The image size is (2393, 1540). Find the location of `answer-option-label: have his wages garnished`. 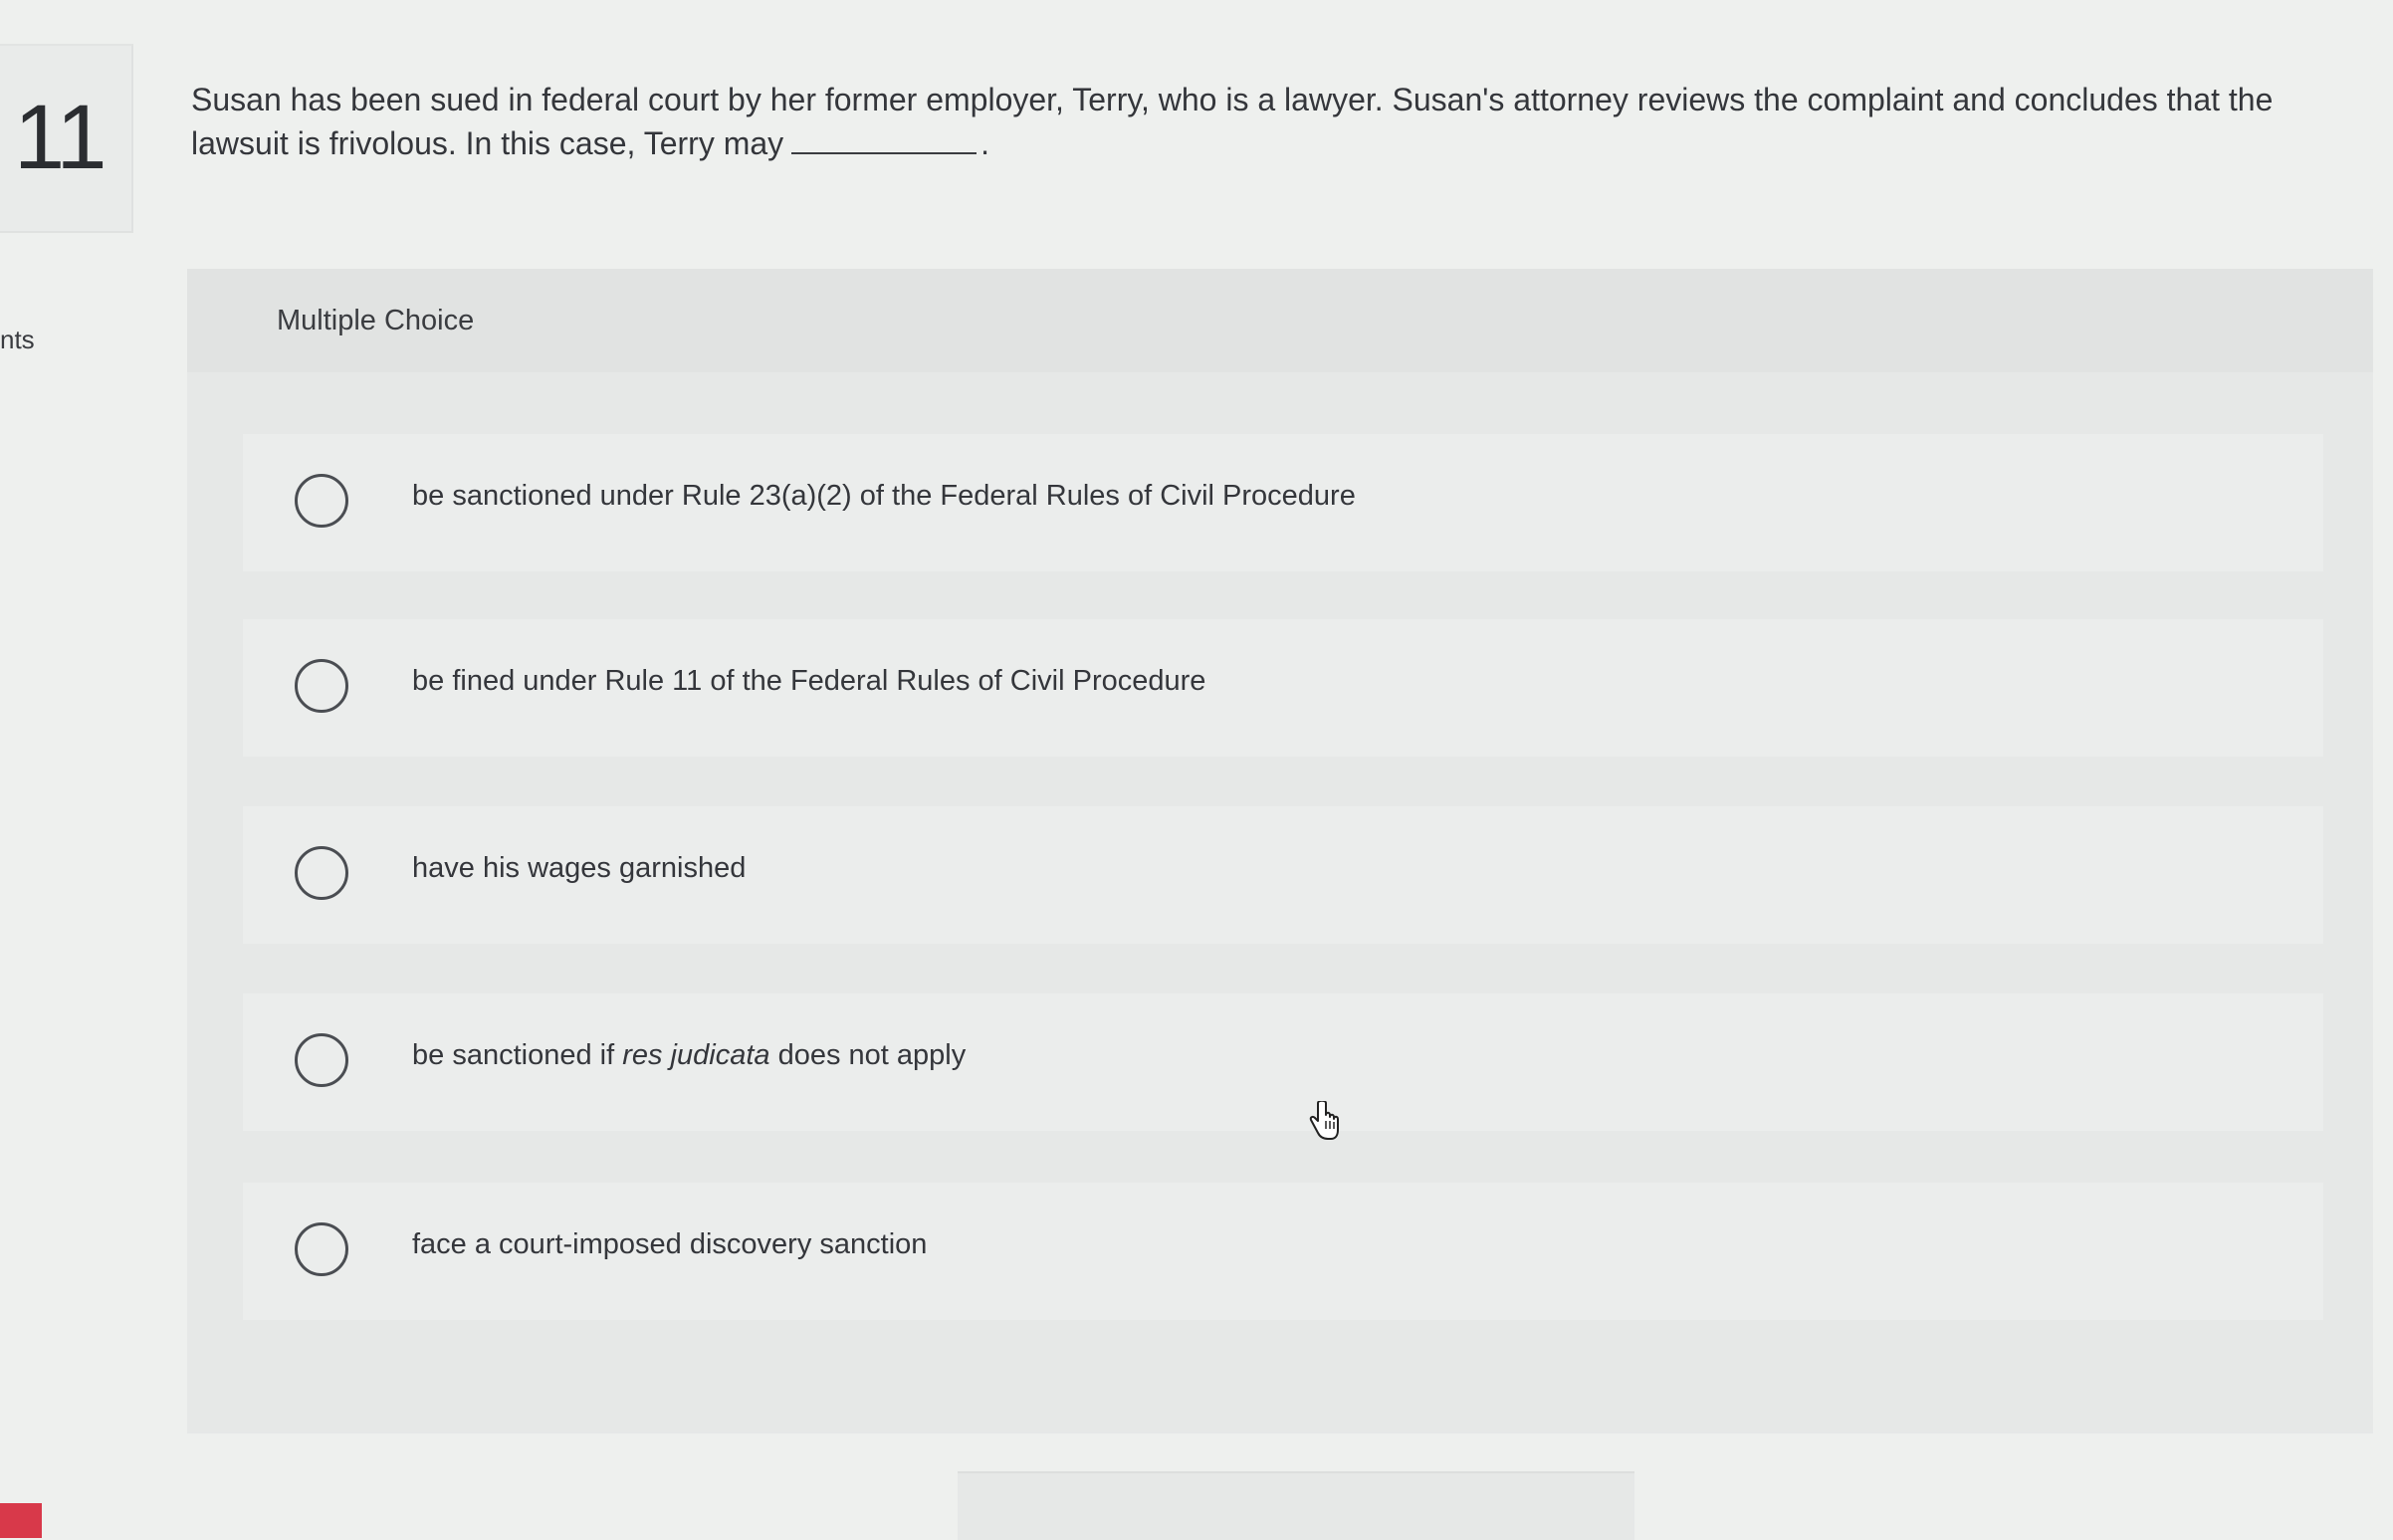

answer-option-label: have his wages garnished is located at coordinates (579, 868).